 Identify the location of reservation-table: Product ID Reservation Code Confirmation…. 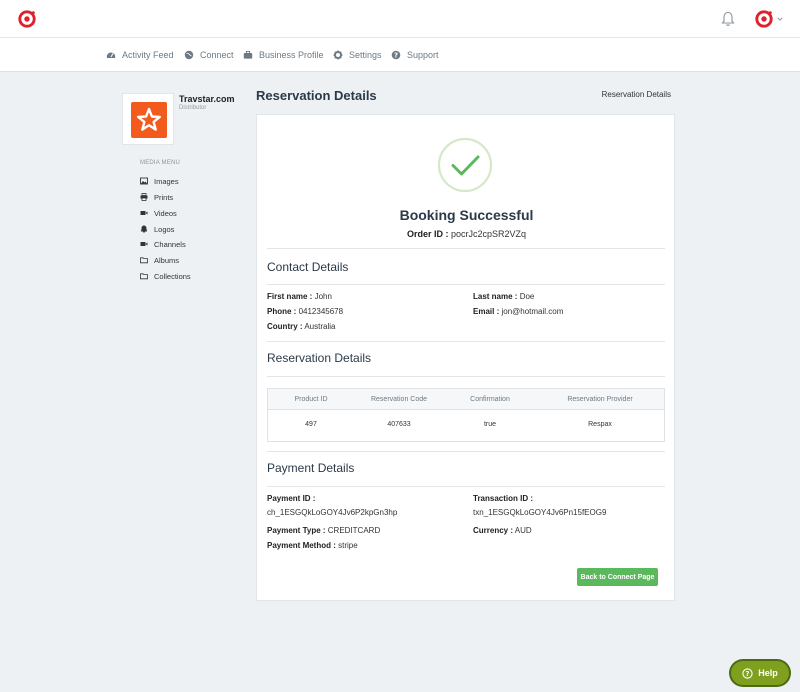
(466, 415).